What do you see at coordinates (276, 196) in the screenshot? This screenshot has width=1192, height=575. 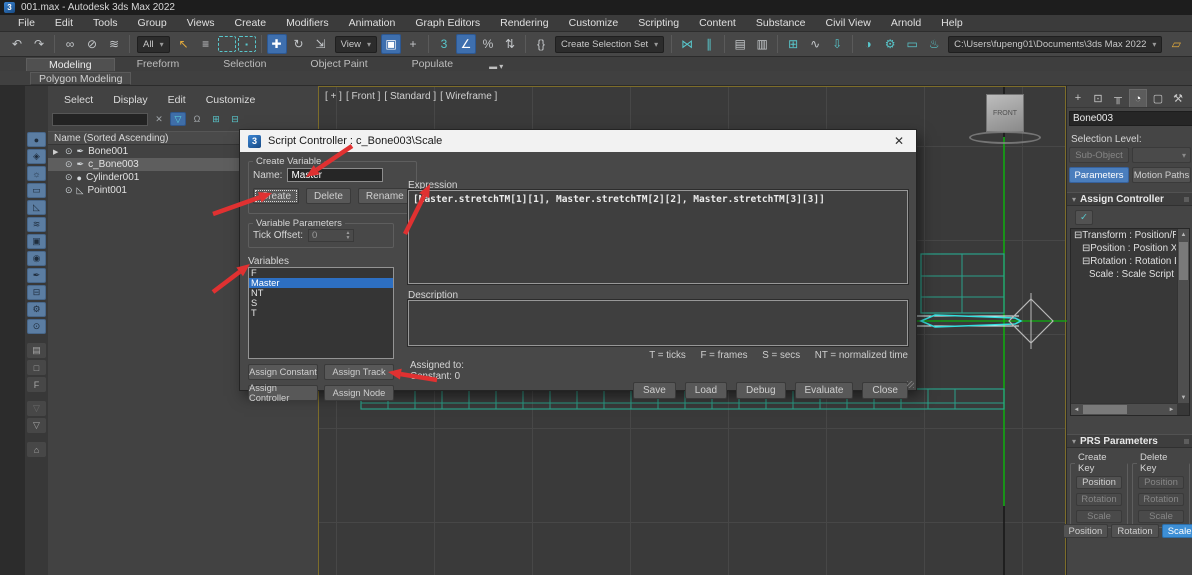 I see `create-button: Create` at bounding box center [276, 196].